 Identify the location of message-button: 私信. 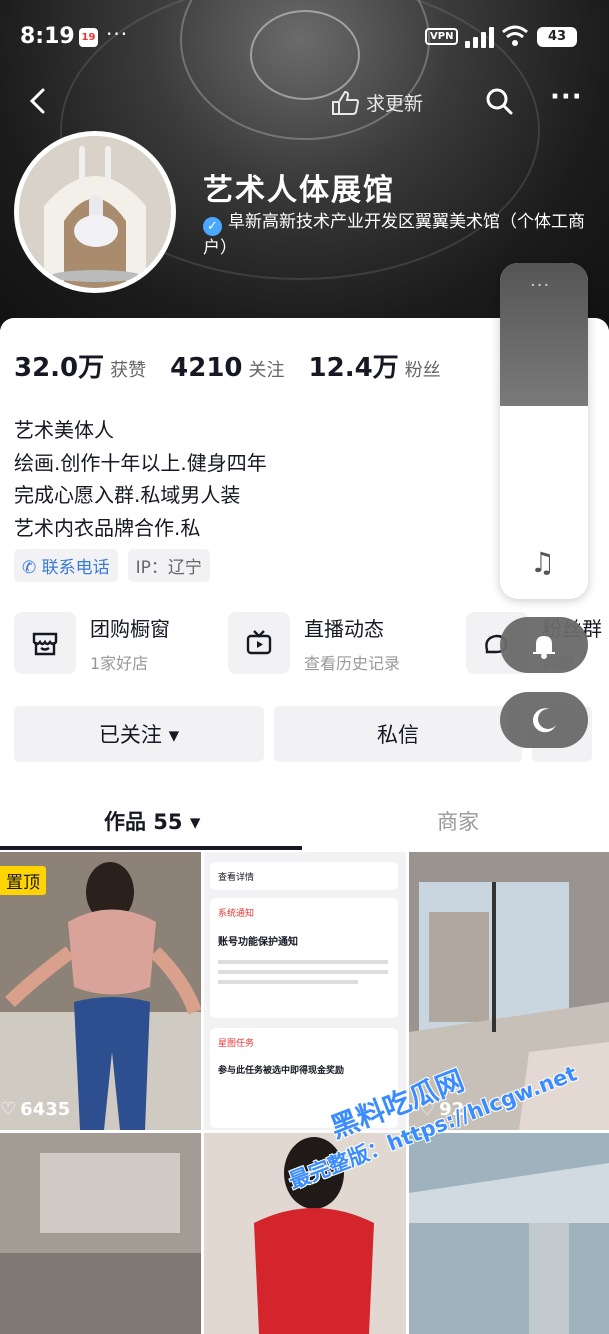
(398, 734).